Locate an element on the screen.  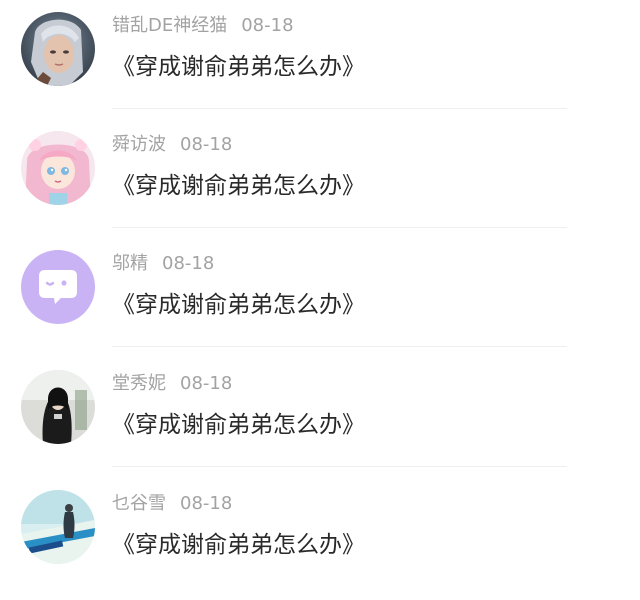
username: 错乱DE神经猫 is located at coordinates (169, 25).